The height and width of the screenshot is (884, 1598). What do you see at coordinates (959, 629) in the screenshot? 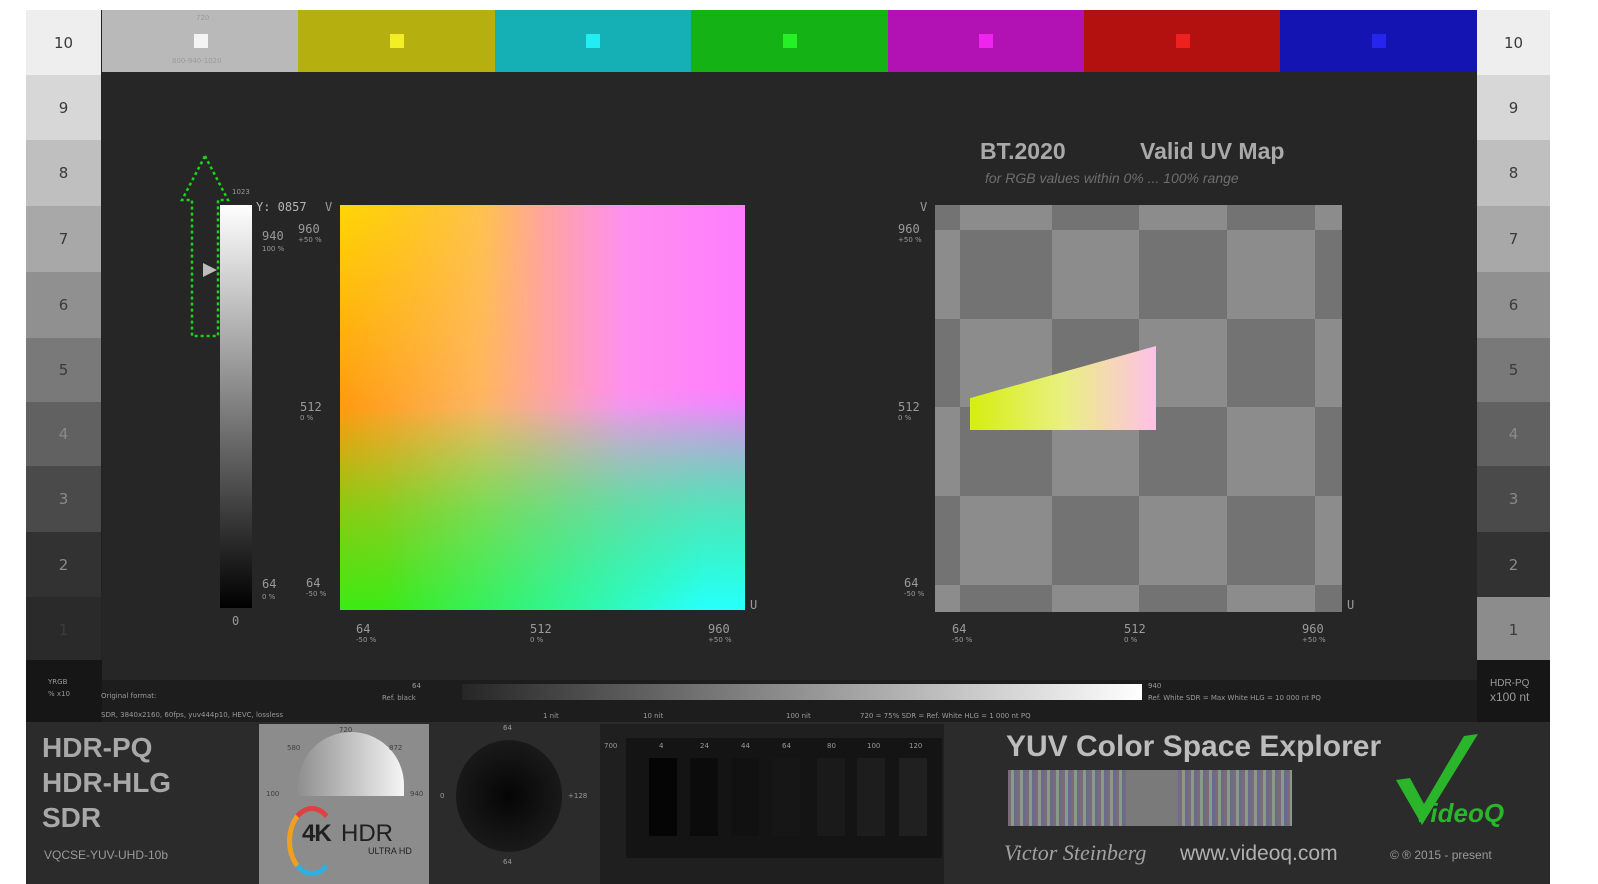
I see `uv-map-x-tick-label: 64` at bounding box center [959, 629].